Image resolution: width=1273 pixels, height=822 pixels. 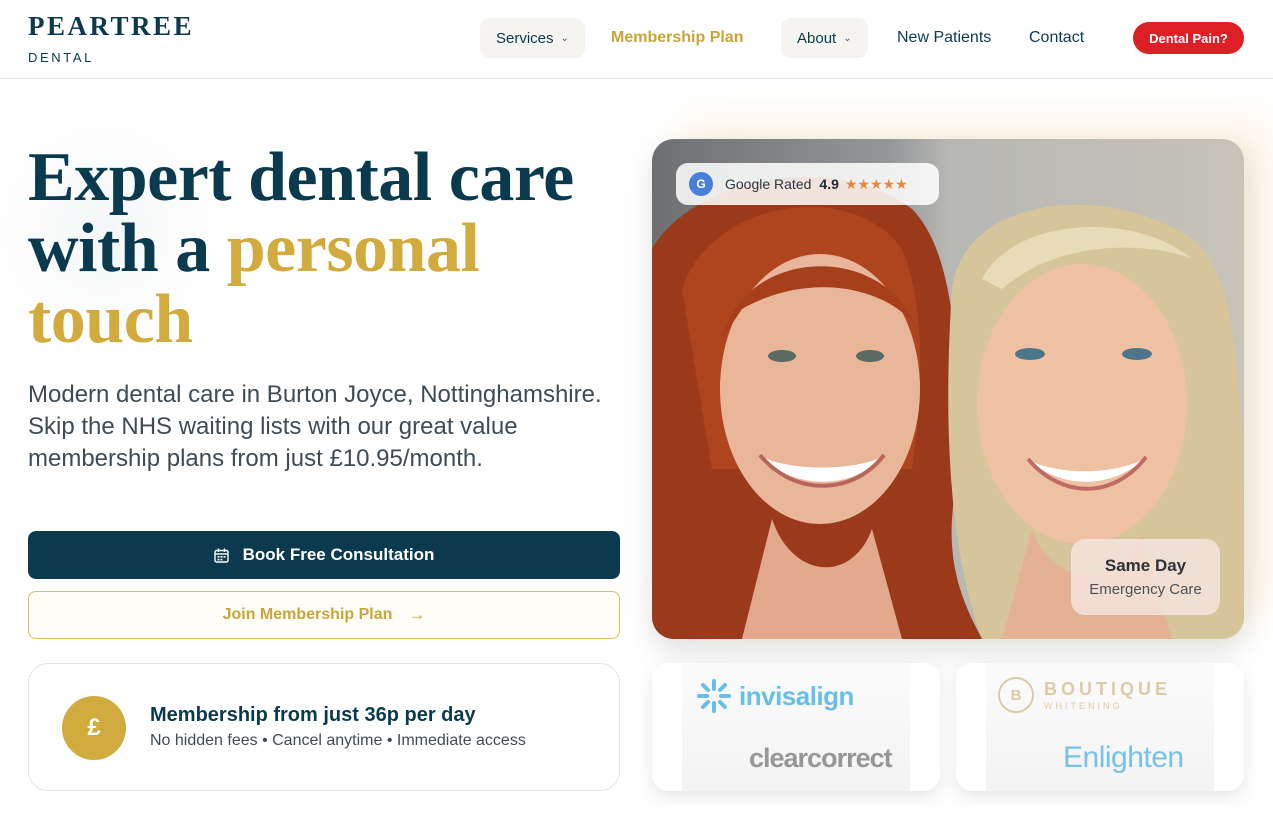 What do you see at coordinates (61, 57) in the screenshot?
I see `logo-subtitle: DENTAL` at bounding box center [61, 57].